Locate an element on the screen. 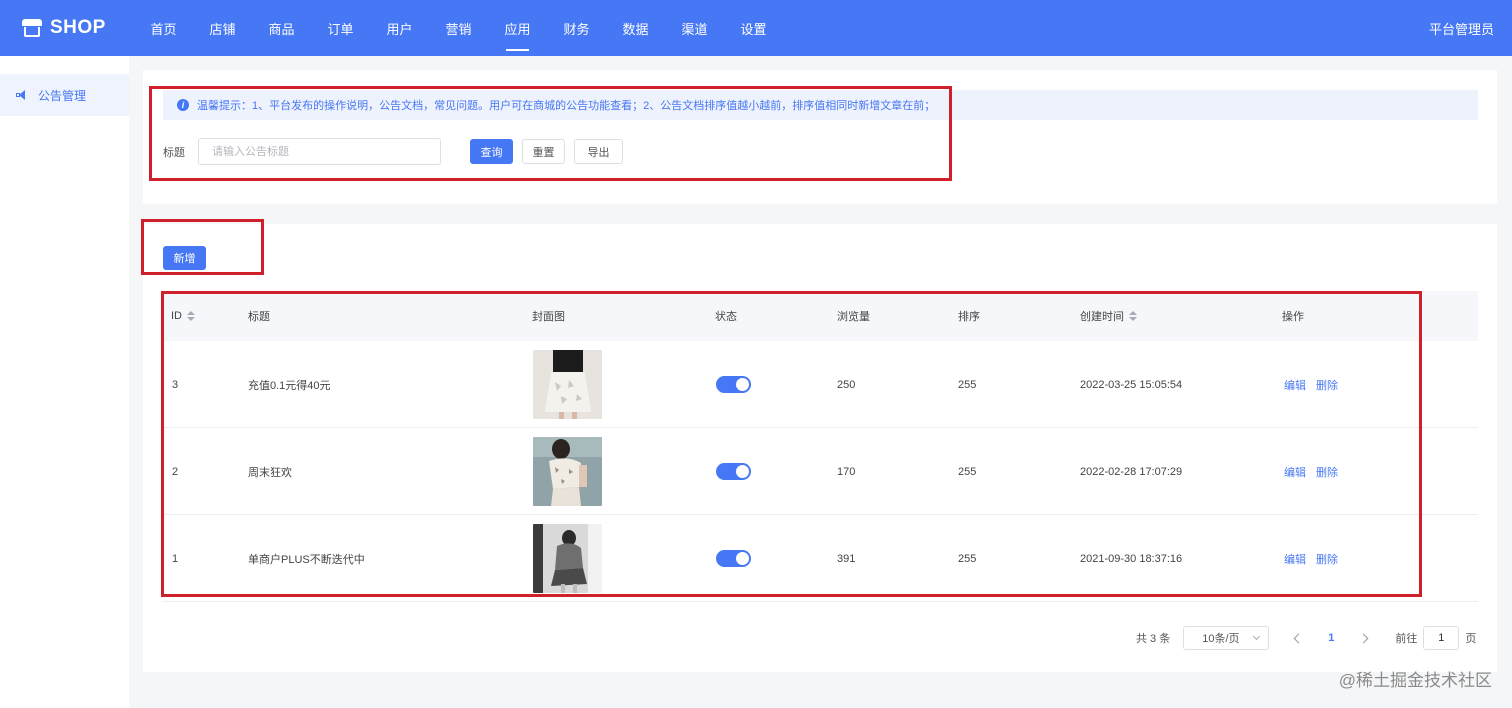 This screenshot has width=1512, height=708. sidebar-item-label: 公告管理 is located at coordinates (62, 95).